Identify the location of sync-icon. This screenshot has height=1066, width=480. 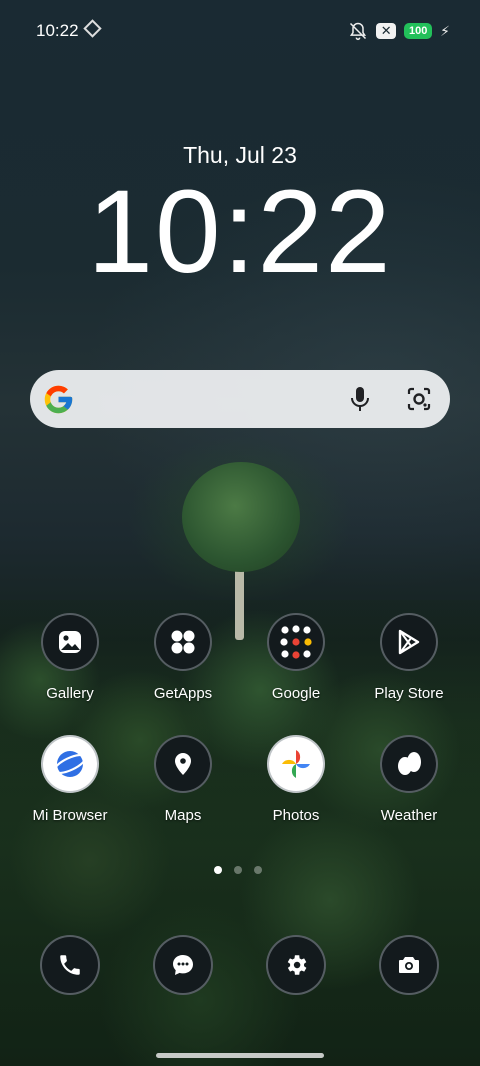
(92, 28).